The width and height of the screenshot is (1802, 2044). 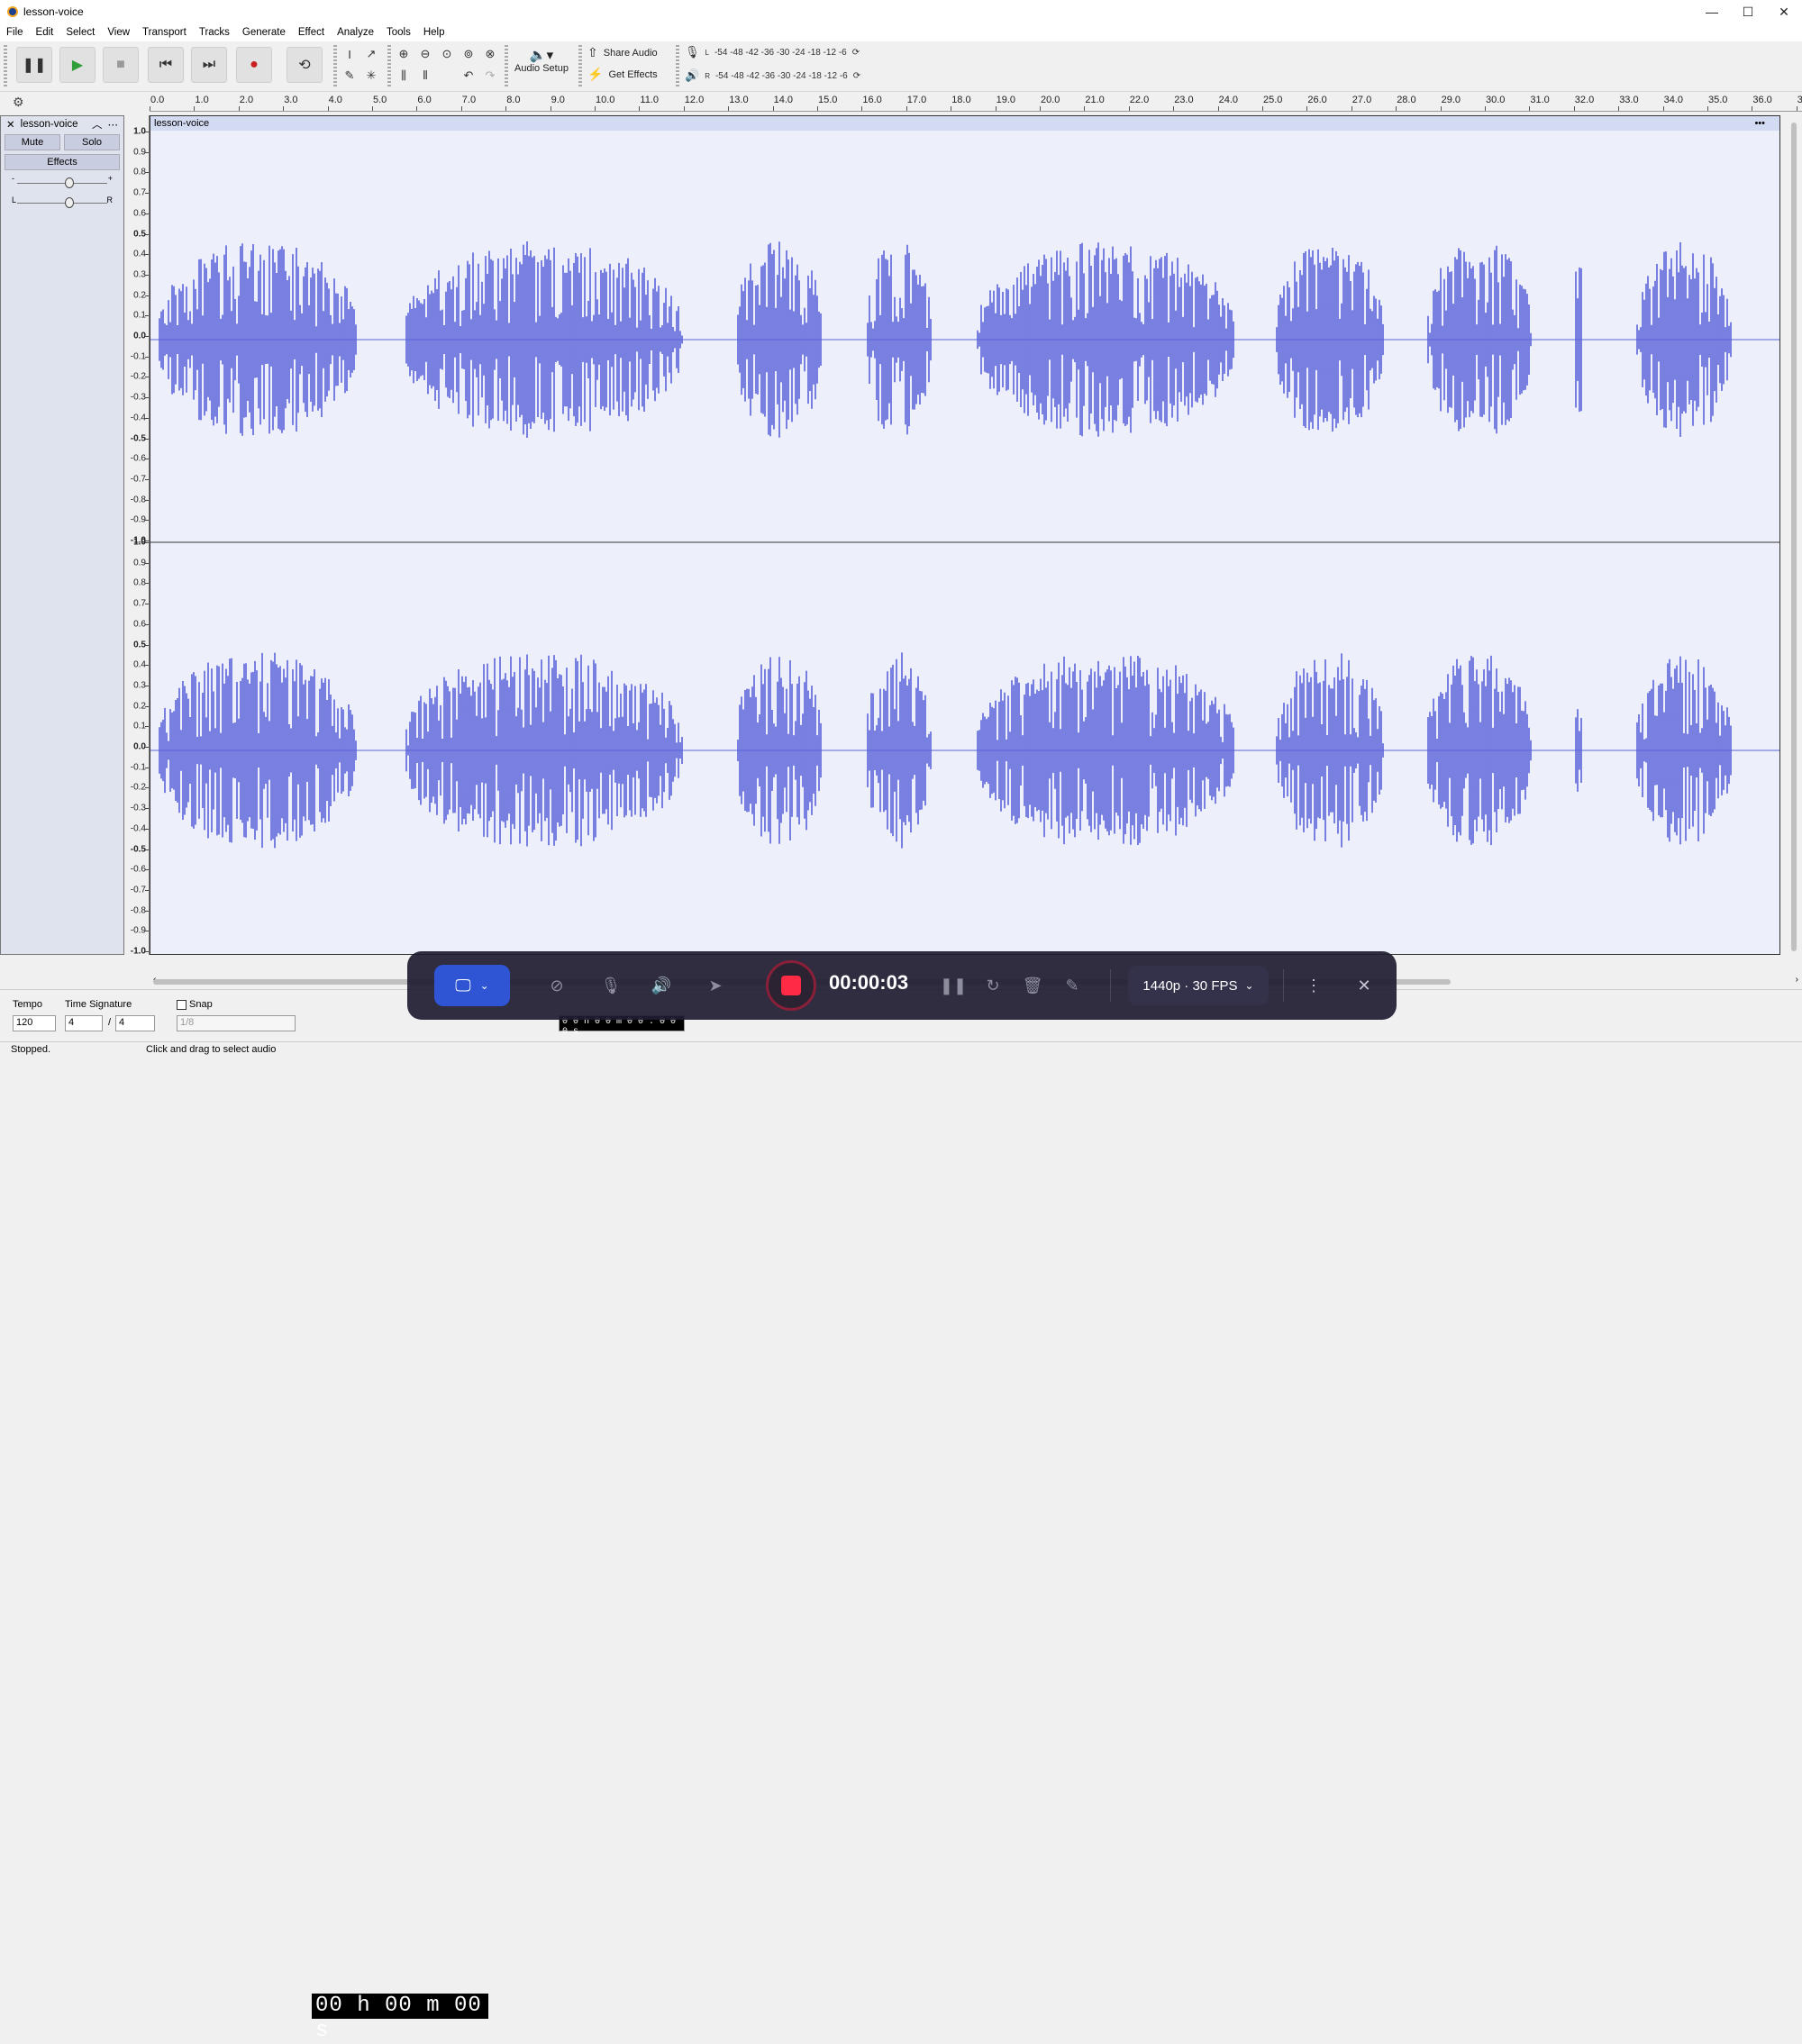 What do you see at coordinates (121, 65) in the screenshot?
I see `stop-button: ■` at bounding box center [121, 65].